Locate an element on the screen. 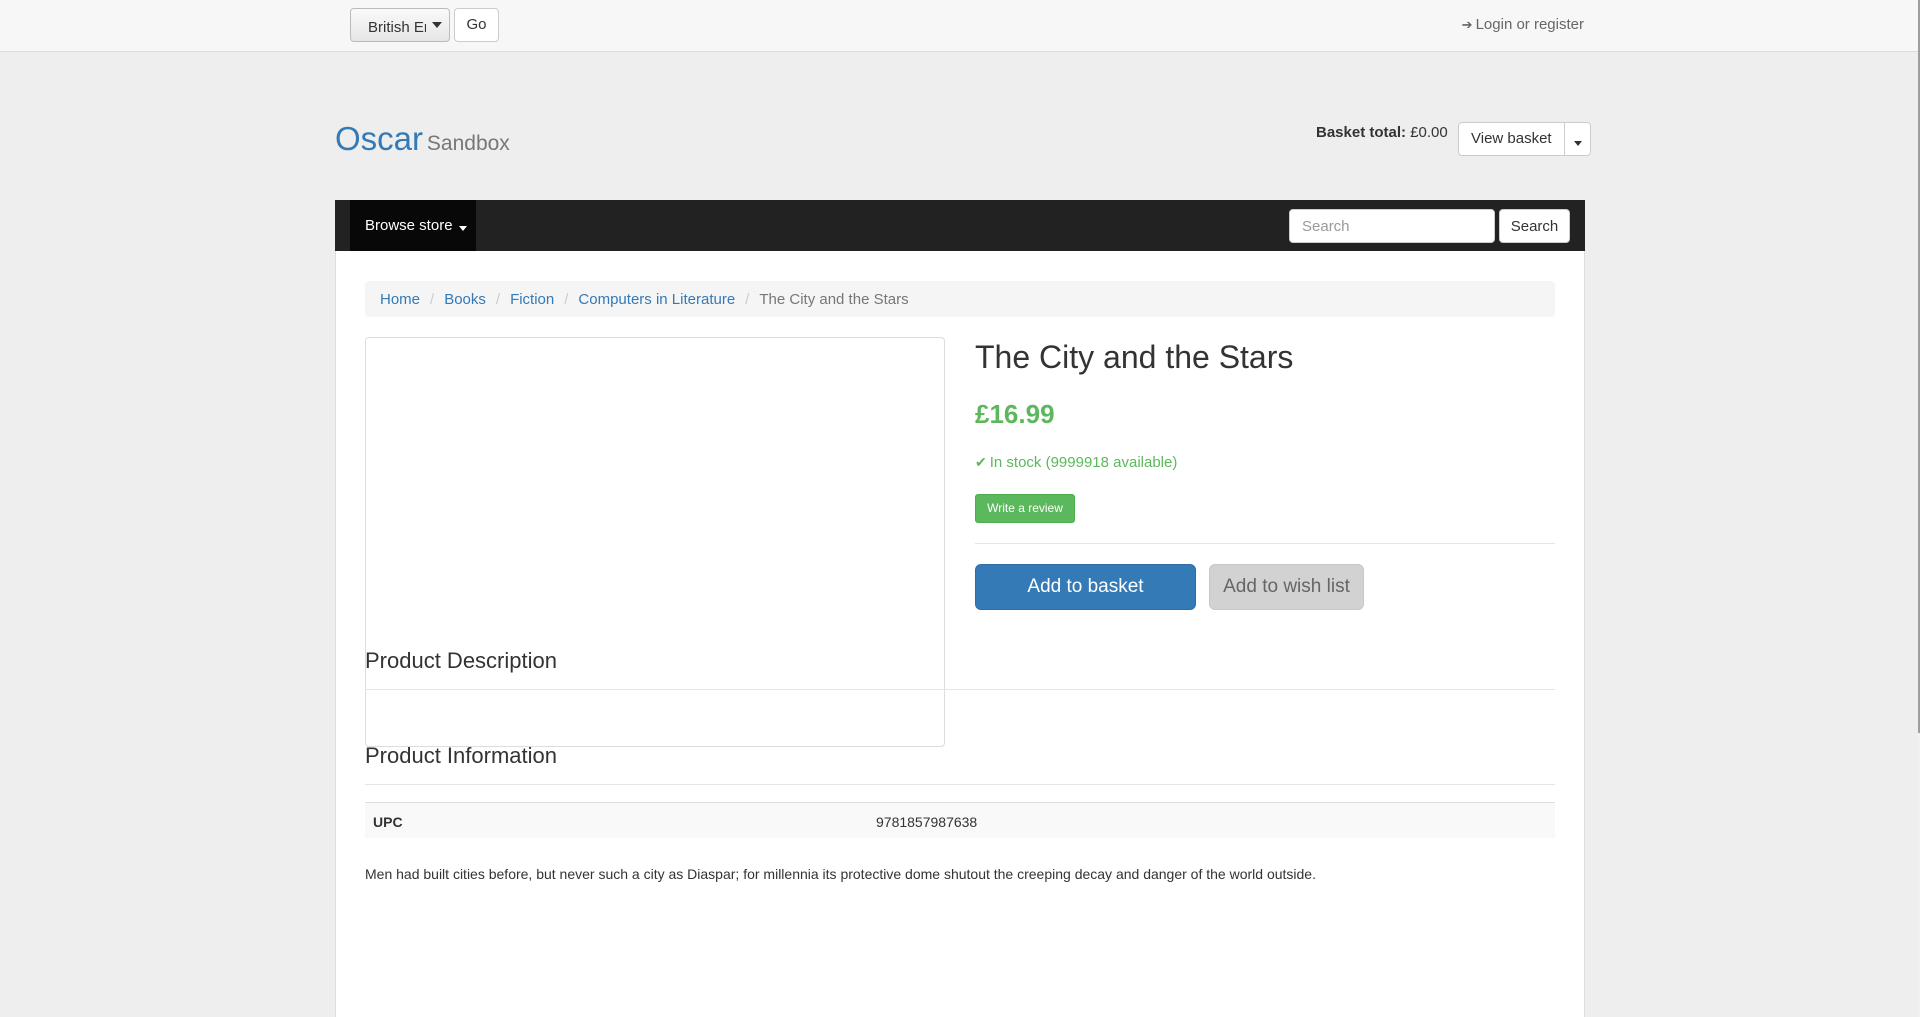 This screenshot has height=1017, width=1920. breadcrumb-home: Home is located at coordinates (400, 299).